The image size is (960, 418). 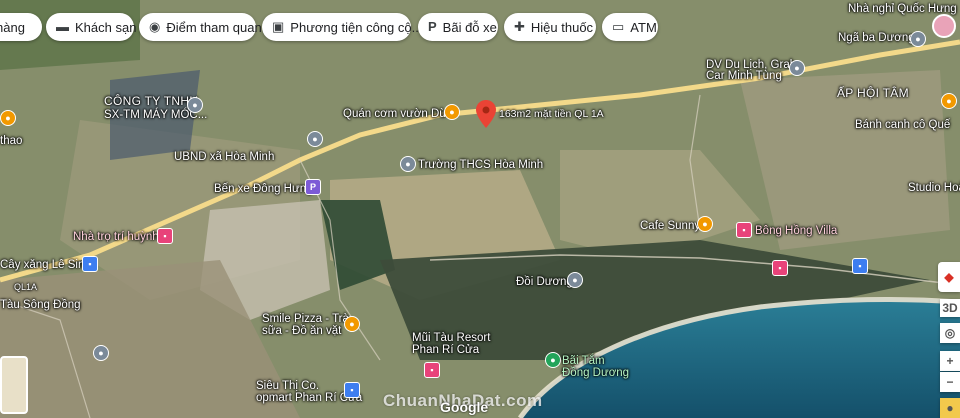 What do you see at coordinates (224, 157) in the screenshot?
I see `place-label-ubnd: UBND xã Hòa Minh` at bounding box center [224, 157].